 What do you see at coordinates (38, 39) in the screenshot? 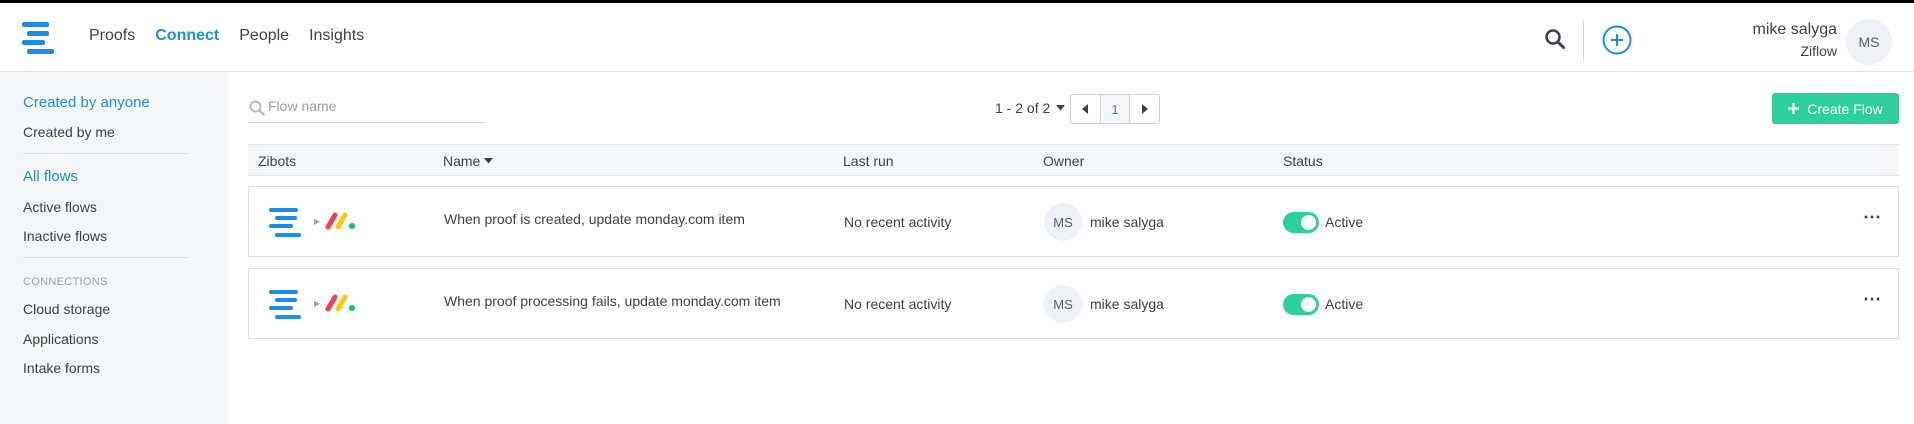
I see `ziflow-logo-icon` at bounding box center [38, 39].